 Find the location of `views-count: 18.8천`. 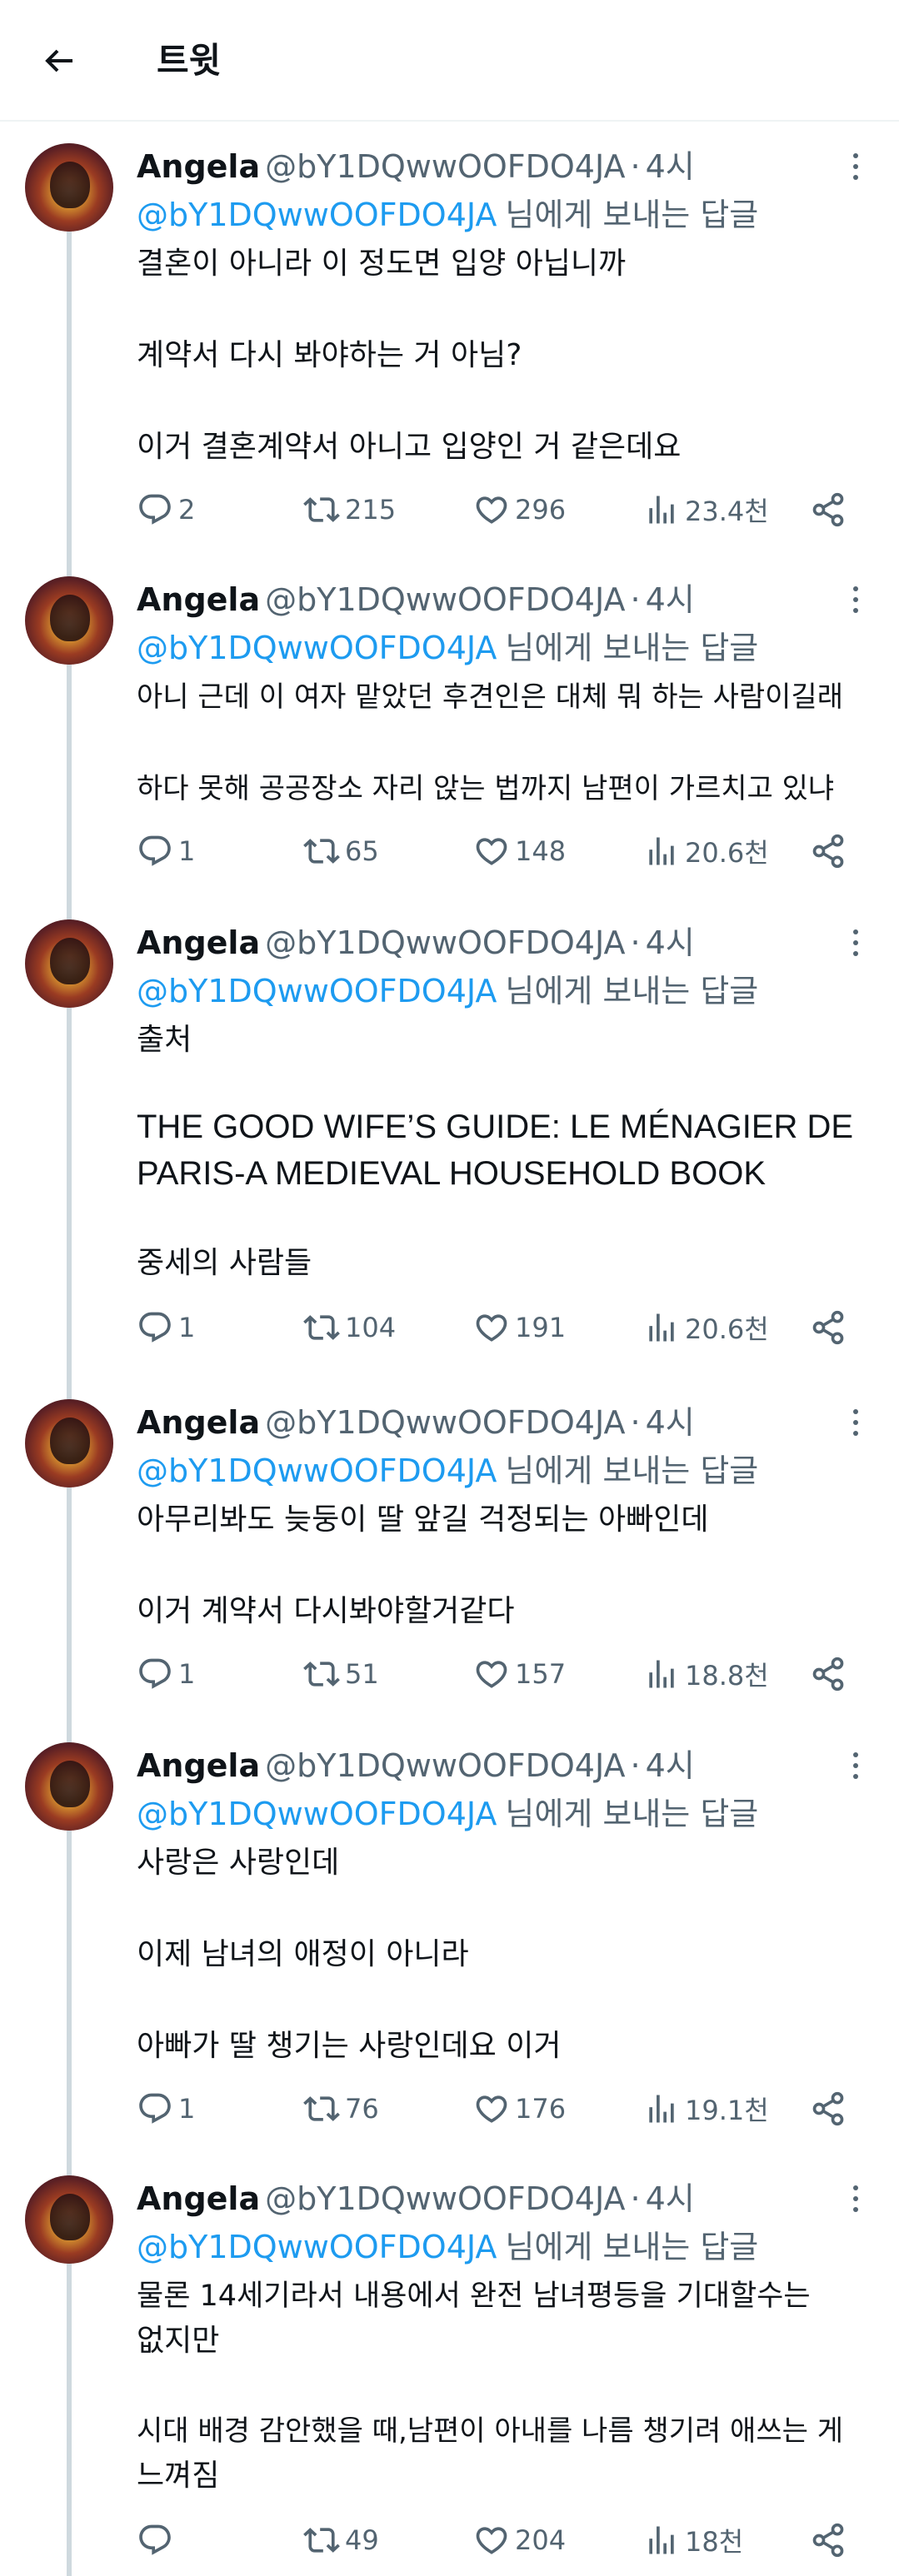

views-count: 18.8천 is located at coordinates (727, 1676).